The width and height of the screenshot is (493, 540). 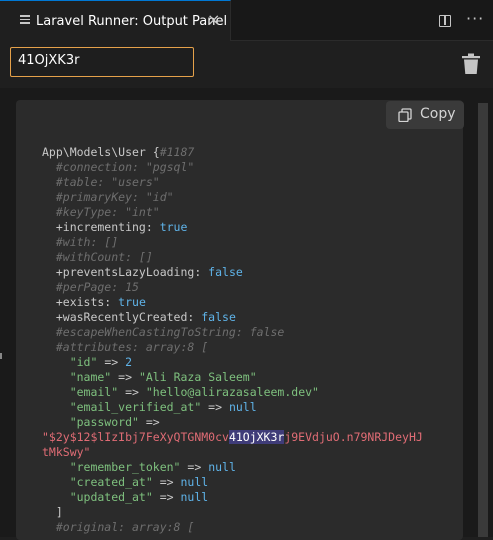 What do you see at coordinates (197, 377) in the screenshot?
I see `code-string: "Ali Raza Saleem"` at bounding box center [197, 377].